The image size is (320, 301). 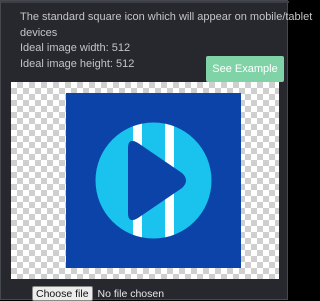 What do you see at coordinates (145, 2) in the screenshot?
I see `divider` at bounding box center [145, 2].